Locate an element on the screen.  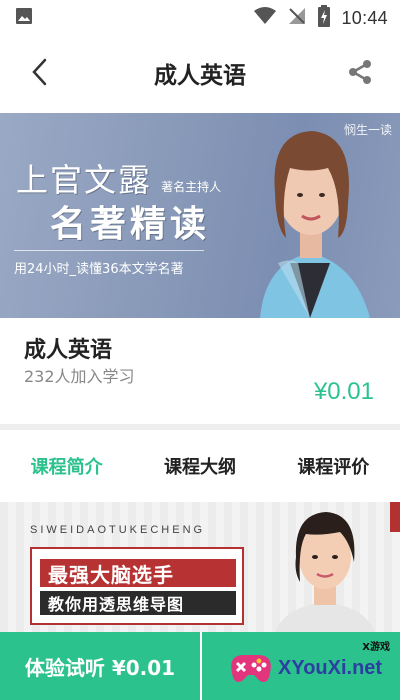
hero-host-role: 著名主持人 is located at coordinates (191, 187).